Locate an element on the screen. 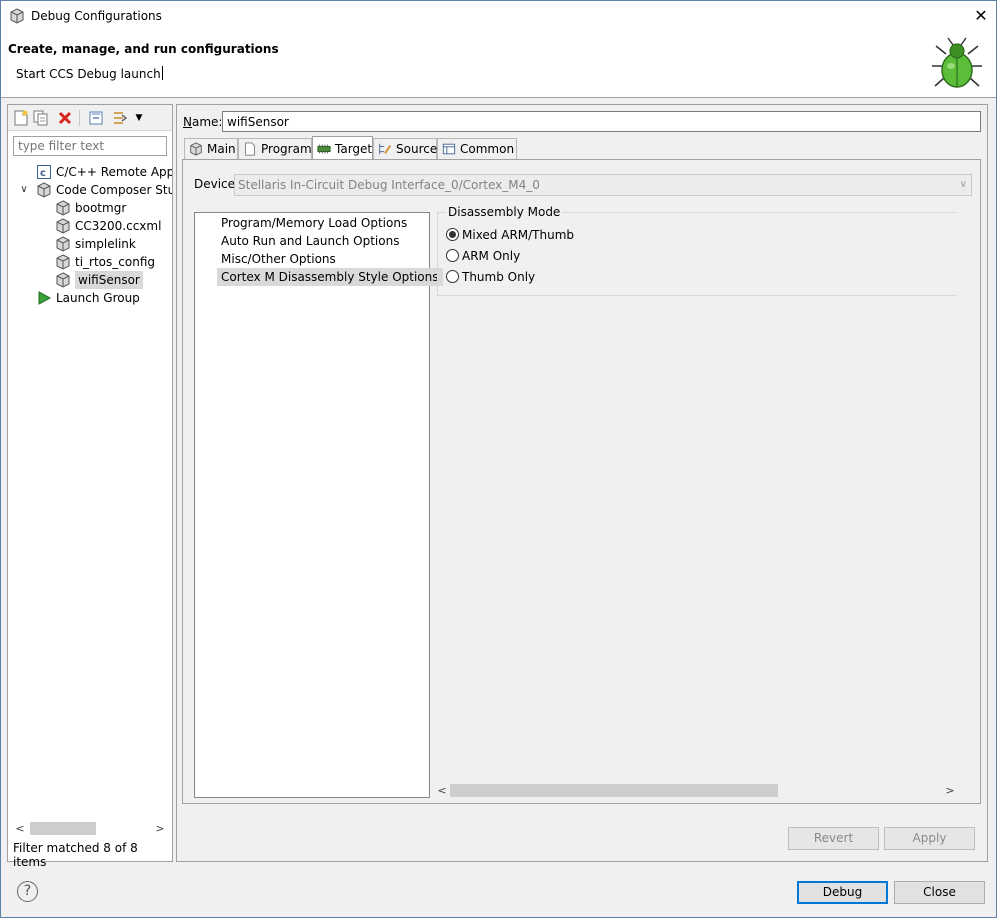  filter-icon is located at coordinates (121, 118).